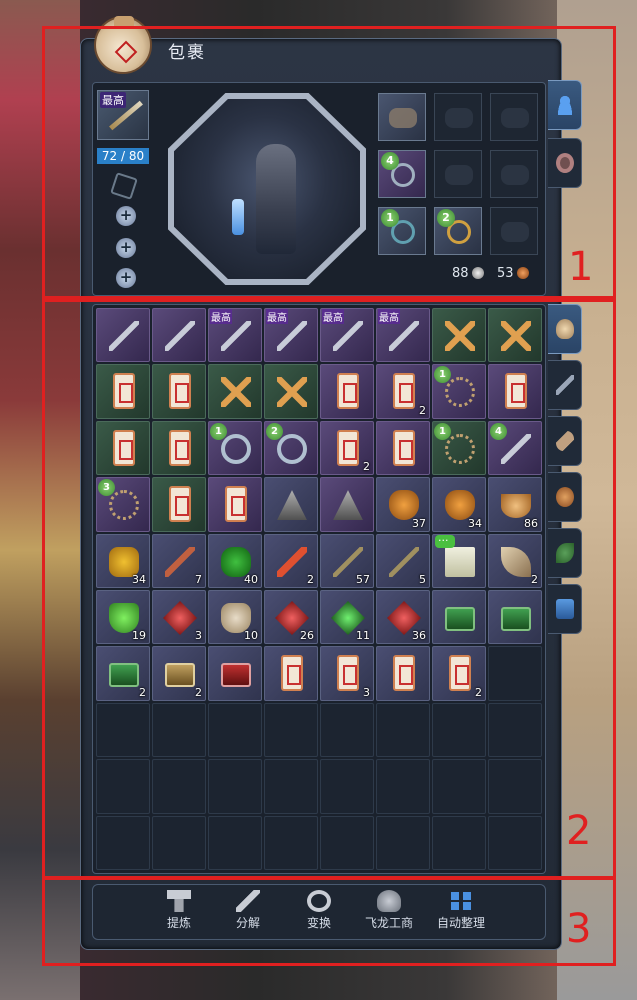 The height and width of the screenshot is (1000, 637). What do you see at coordinates (579, 831) in the screenshot?
I see `annotation-label-2: 2` at bounding box center [579, 831].